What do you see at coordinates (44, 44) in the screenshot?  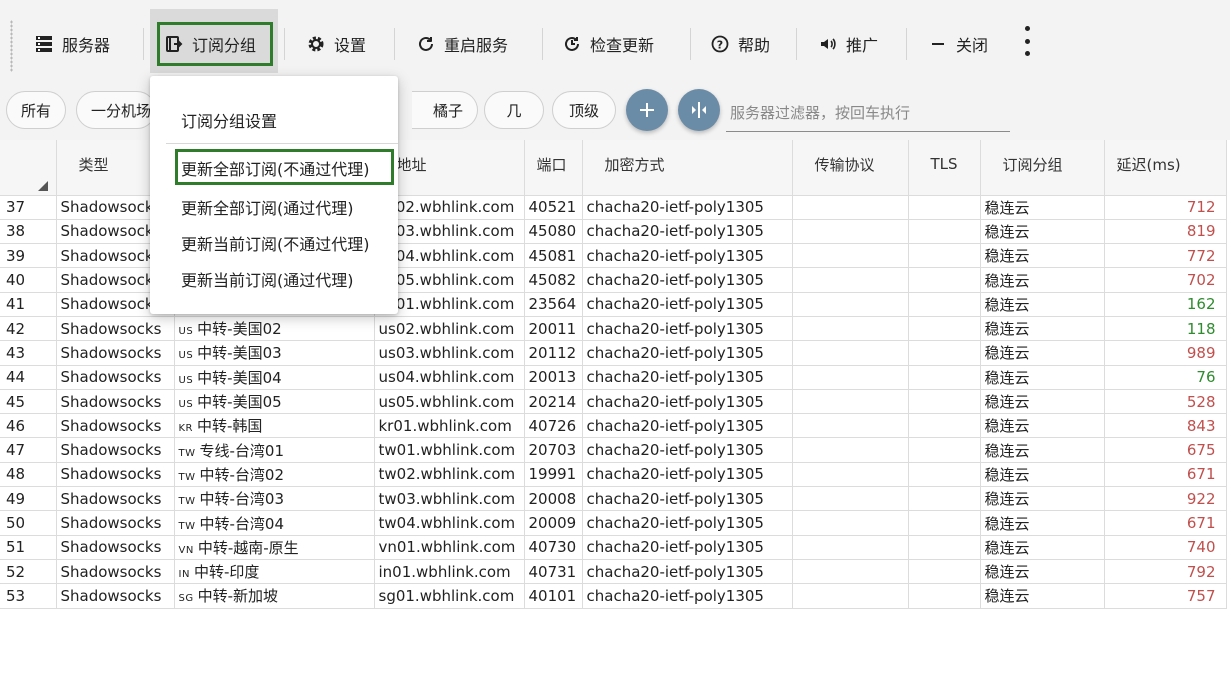 I see `server-icon` at bounding box center [44, 44].